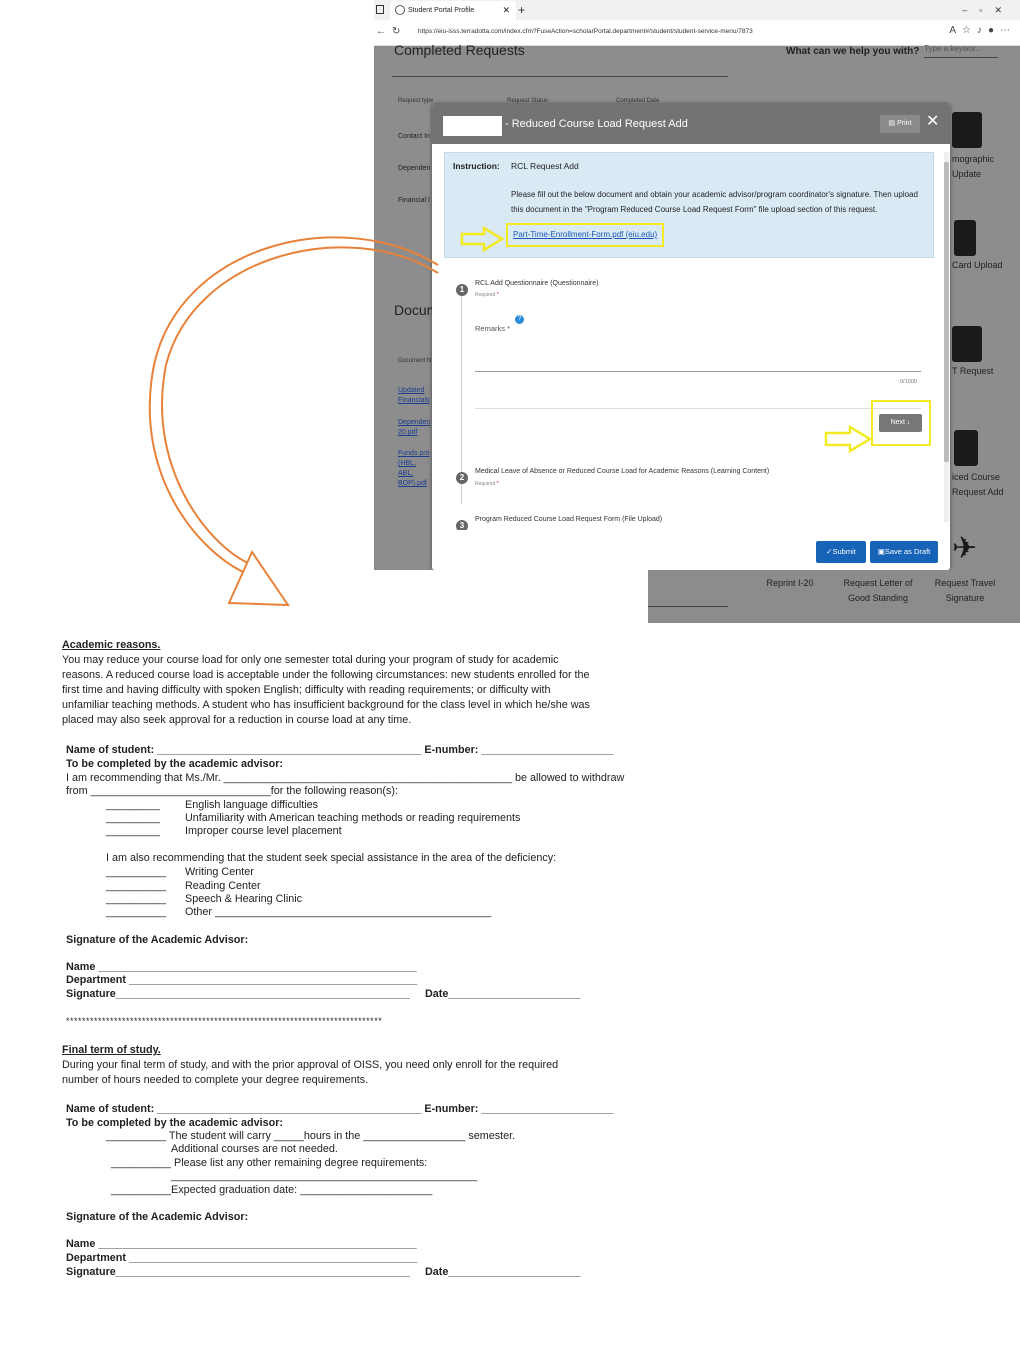 The image size is (1020, 1350). I want to click on modal-footer: ✓Submit ▣Save as Draft, so click(691, 550).